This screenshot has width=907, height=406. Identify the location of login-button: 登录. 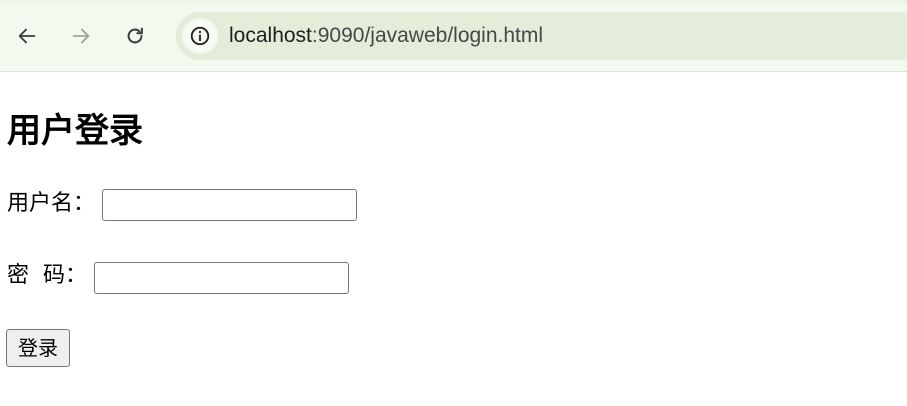
(38, 348).